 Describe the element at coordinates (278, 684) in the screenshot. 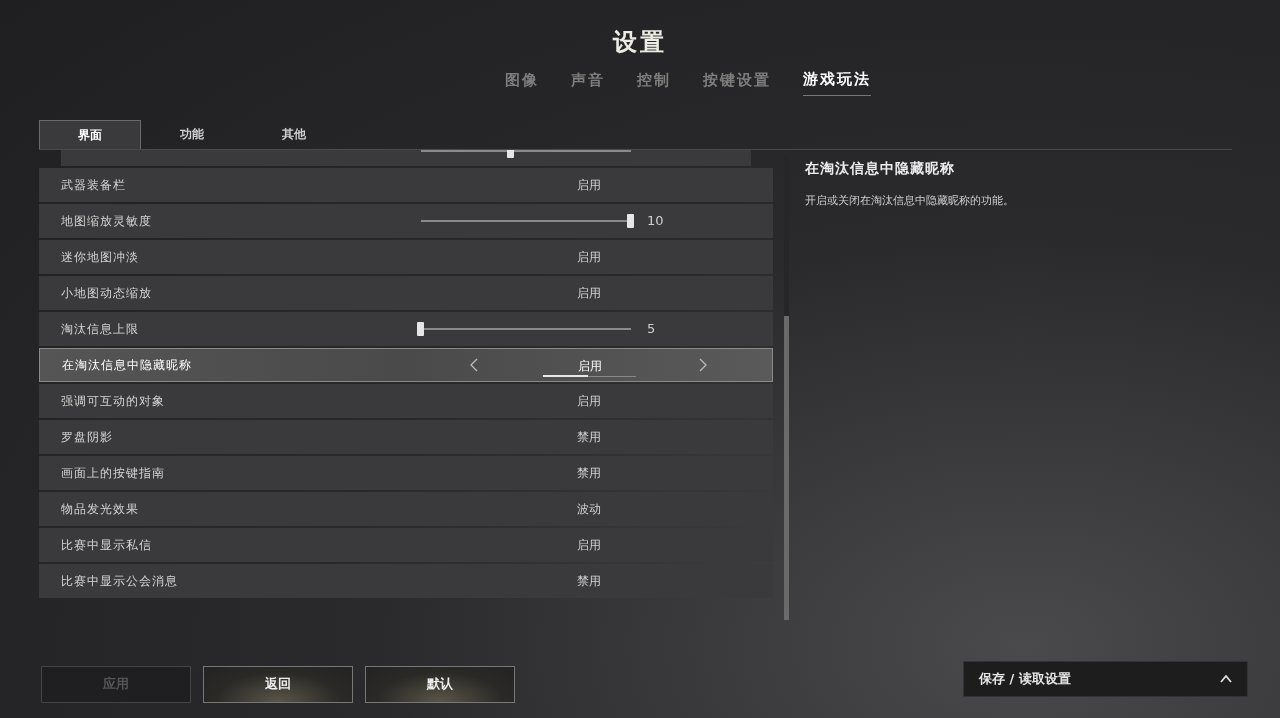

I see `action-button: 返回` at that location.